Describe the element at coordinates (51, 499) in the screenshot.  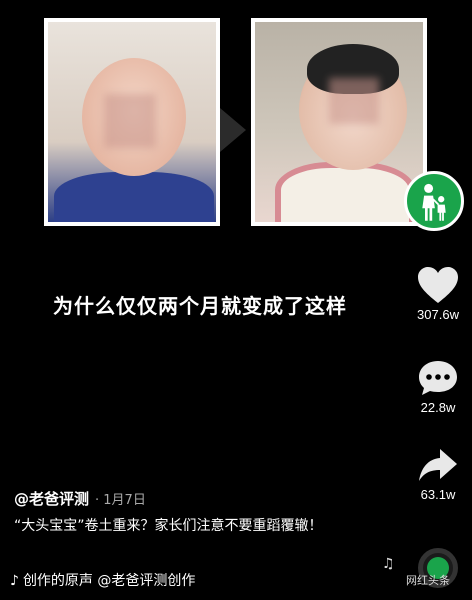
I see `author-name: @老爸评测` at that location.